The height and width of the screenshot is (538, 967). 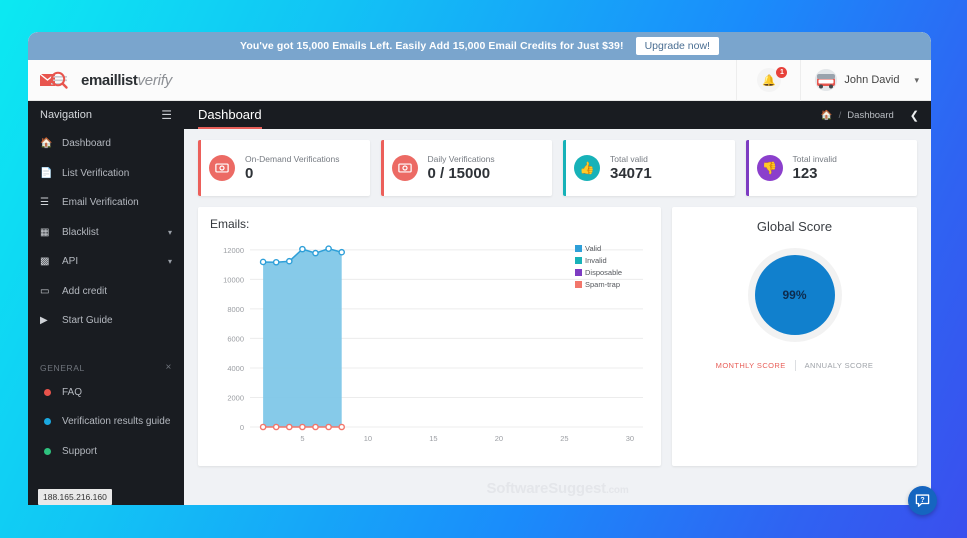 What do you see at coordinates (292, 158) in the screenshot?
I see `stat-card-label: On-Demand Verifications` at bounding box center [292, 158].